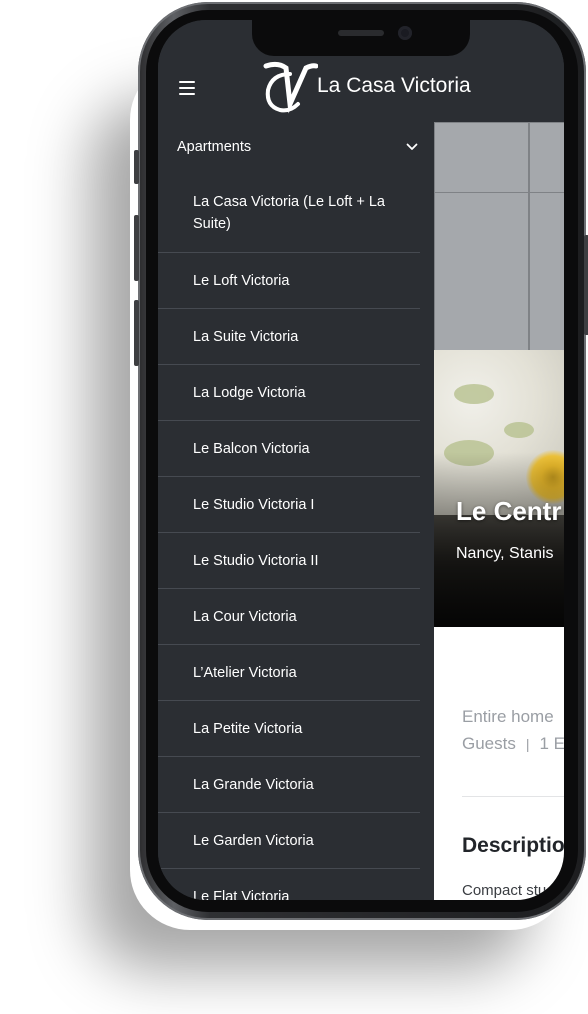 This screenshot has height=1014, width=588. I want to click on apartments-toggle: Apartments, so click(296, 148).